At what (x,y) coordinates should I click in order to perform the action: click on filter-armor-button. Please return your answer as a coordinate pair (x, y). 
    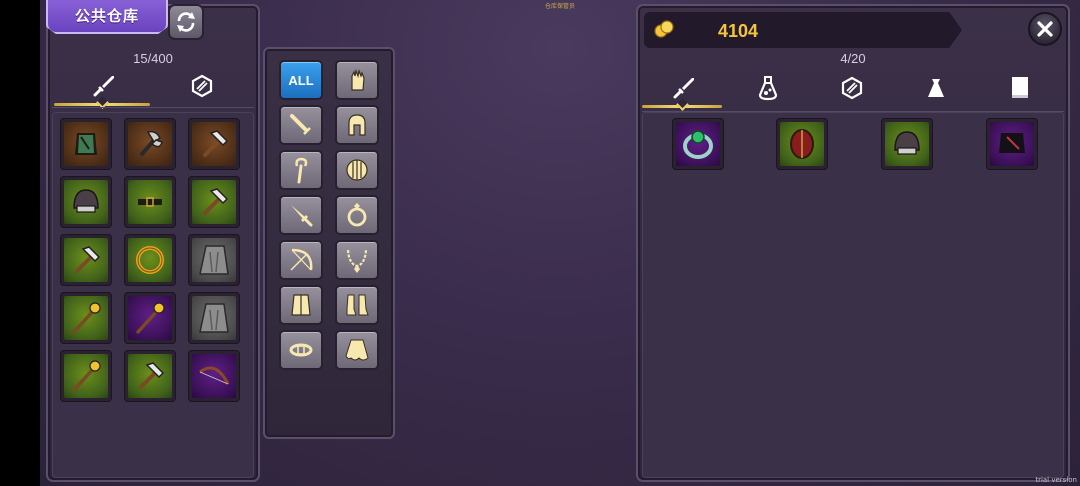
    Looking at the image, I should click on (301, 305).